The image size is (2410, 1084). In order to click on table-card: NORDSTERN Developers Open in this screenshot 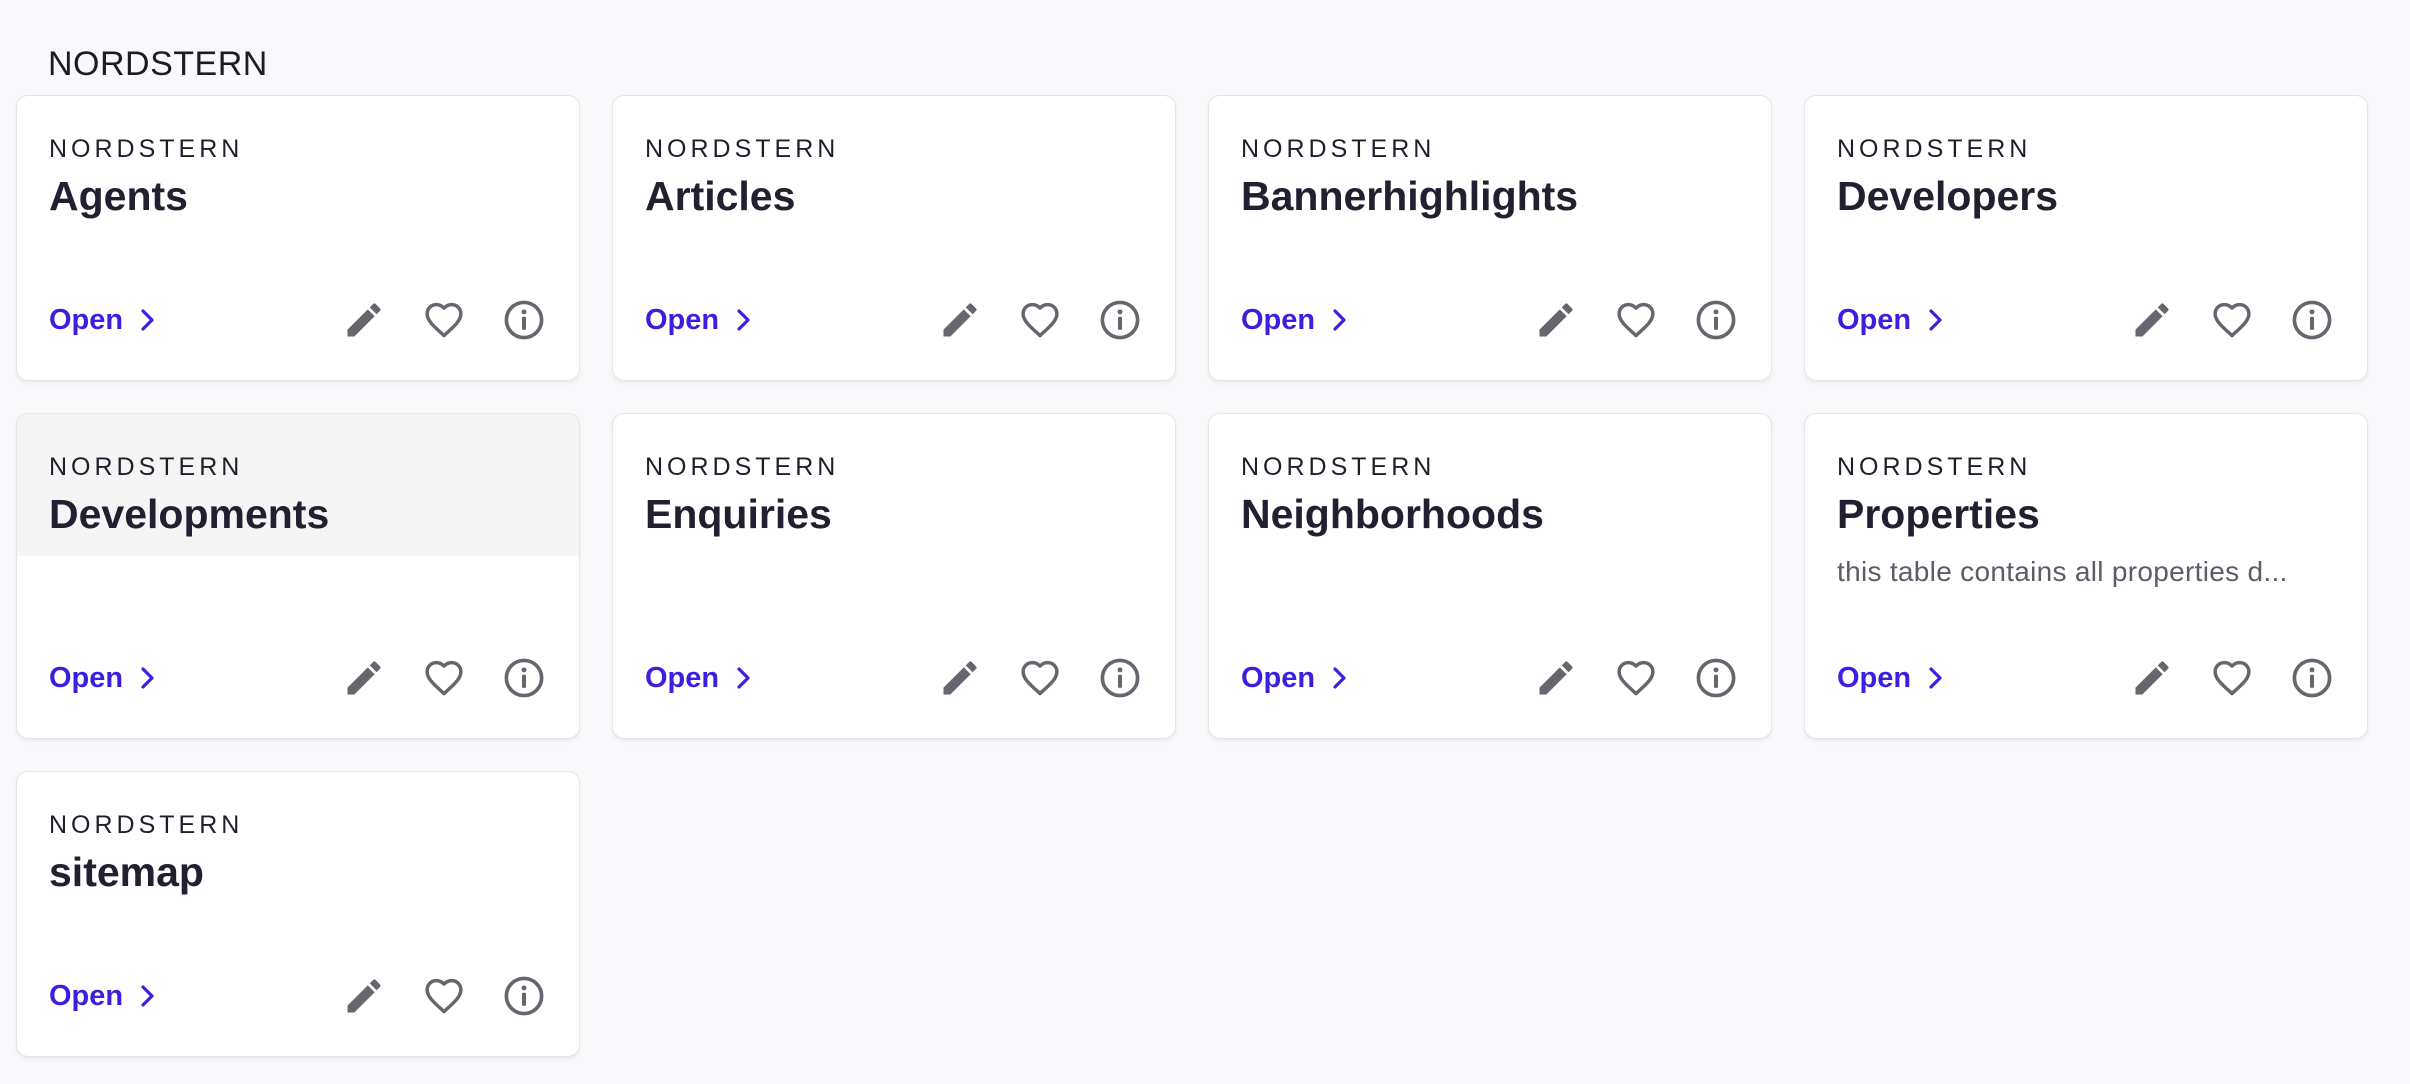, I will do `click(2086, 238)`.